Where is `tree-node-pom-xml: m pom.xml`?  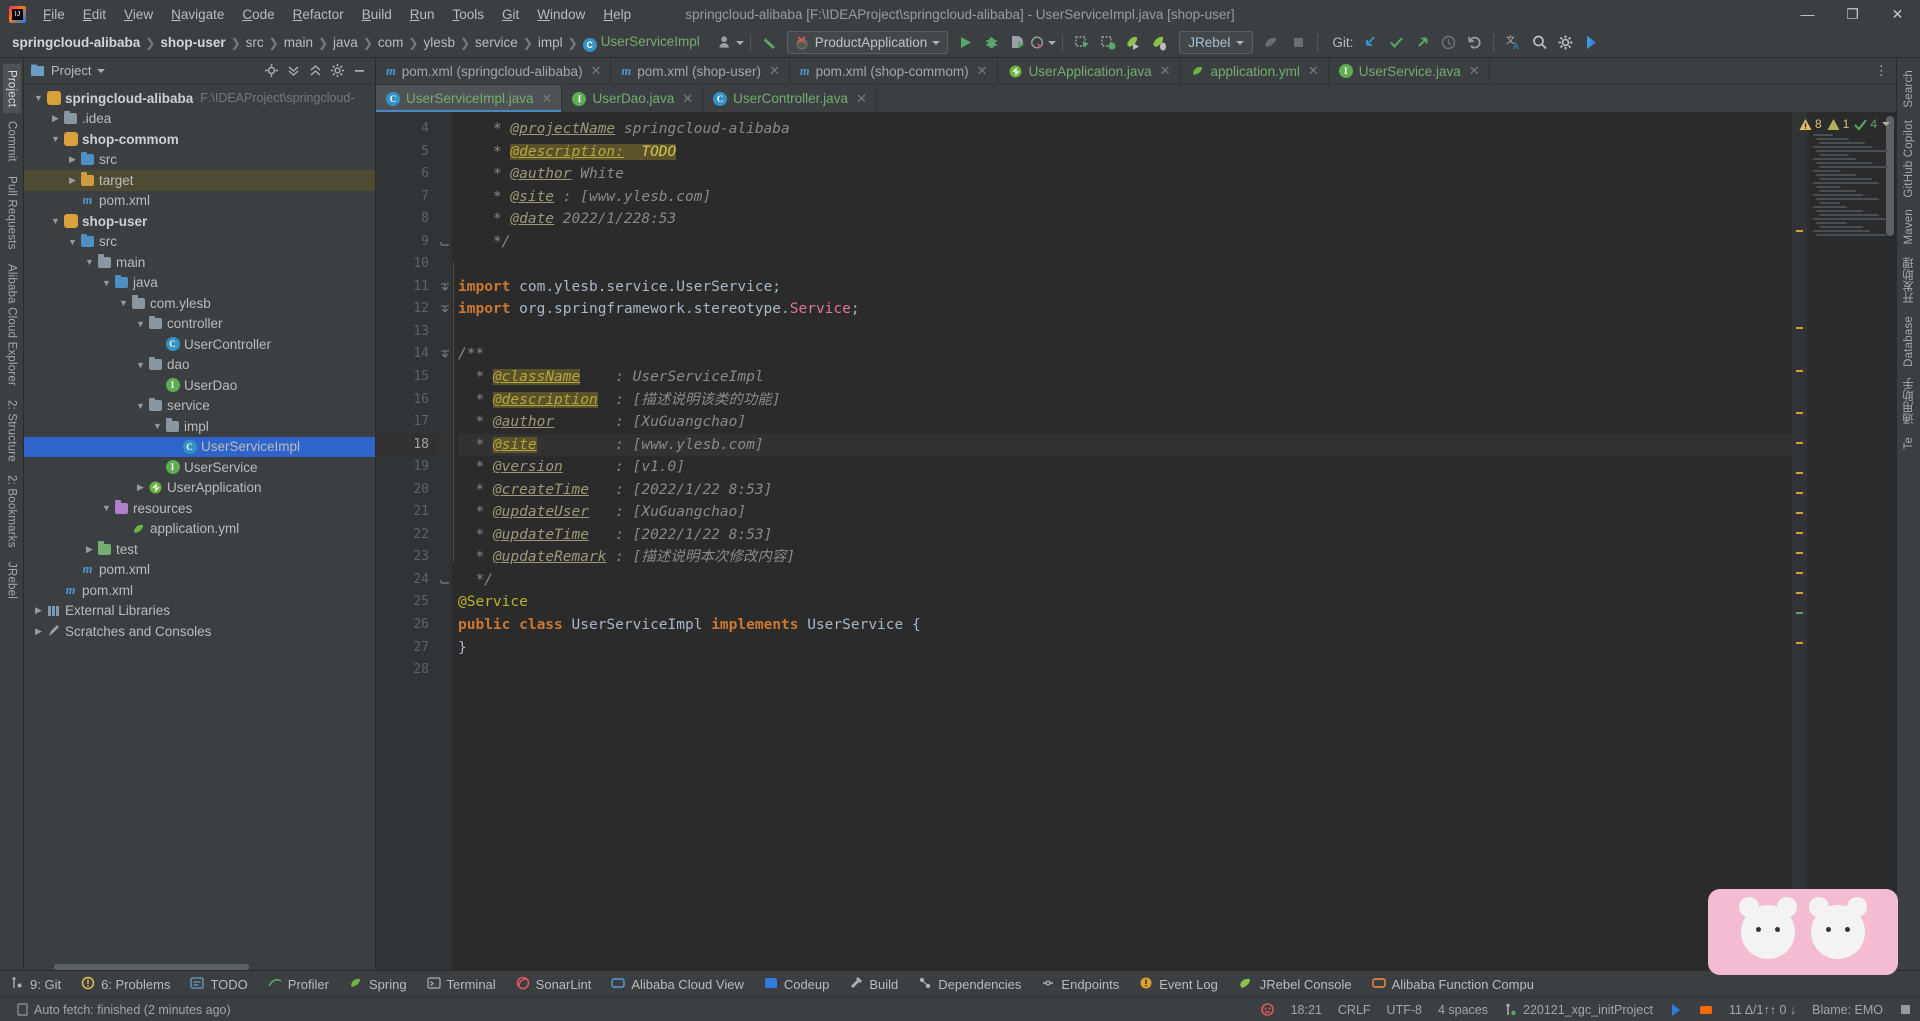
tree-node-pom-xml: m pom.xml is located at coordinates (199, 570).